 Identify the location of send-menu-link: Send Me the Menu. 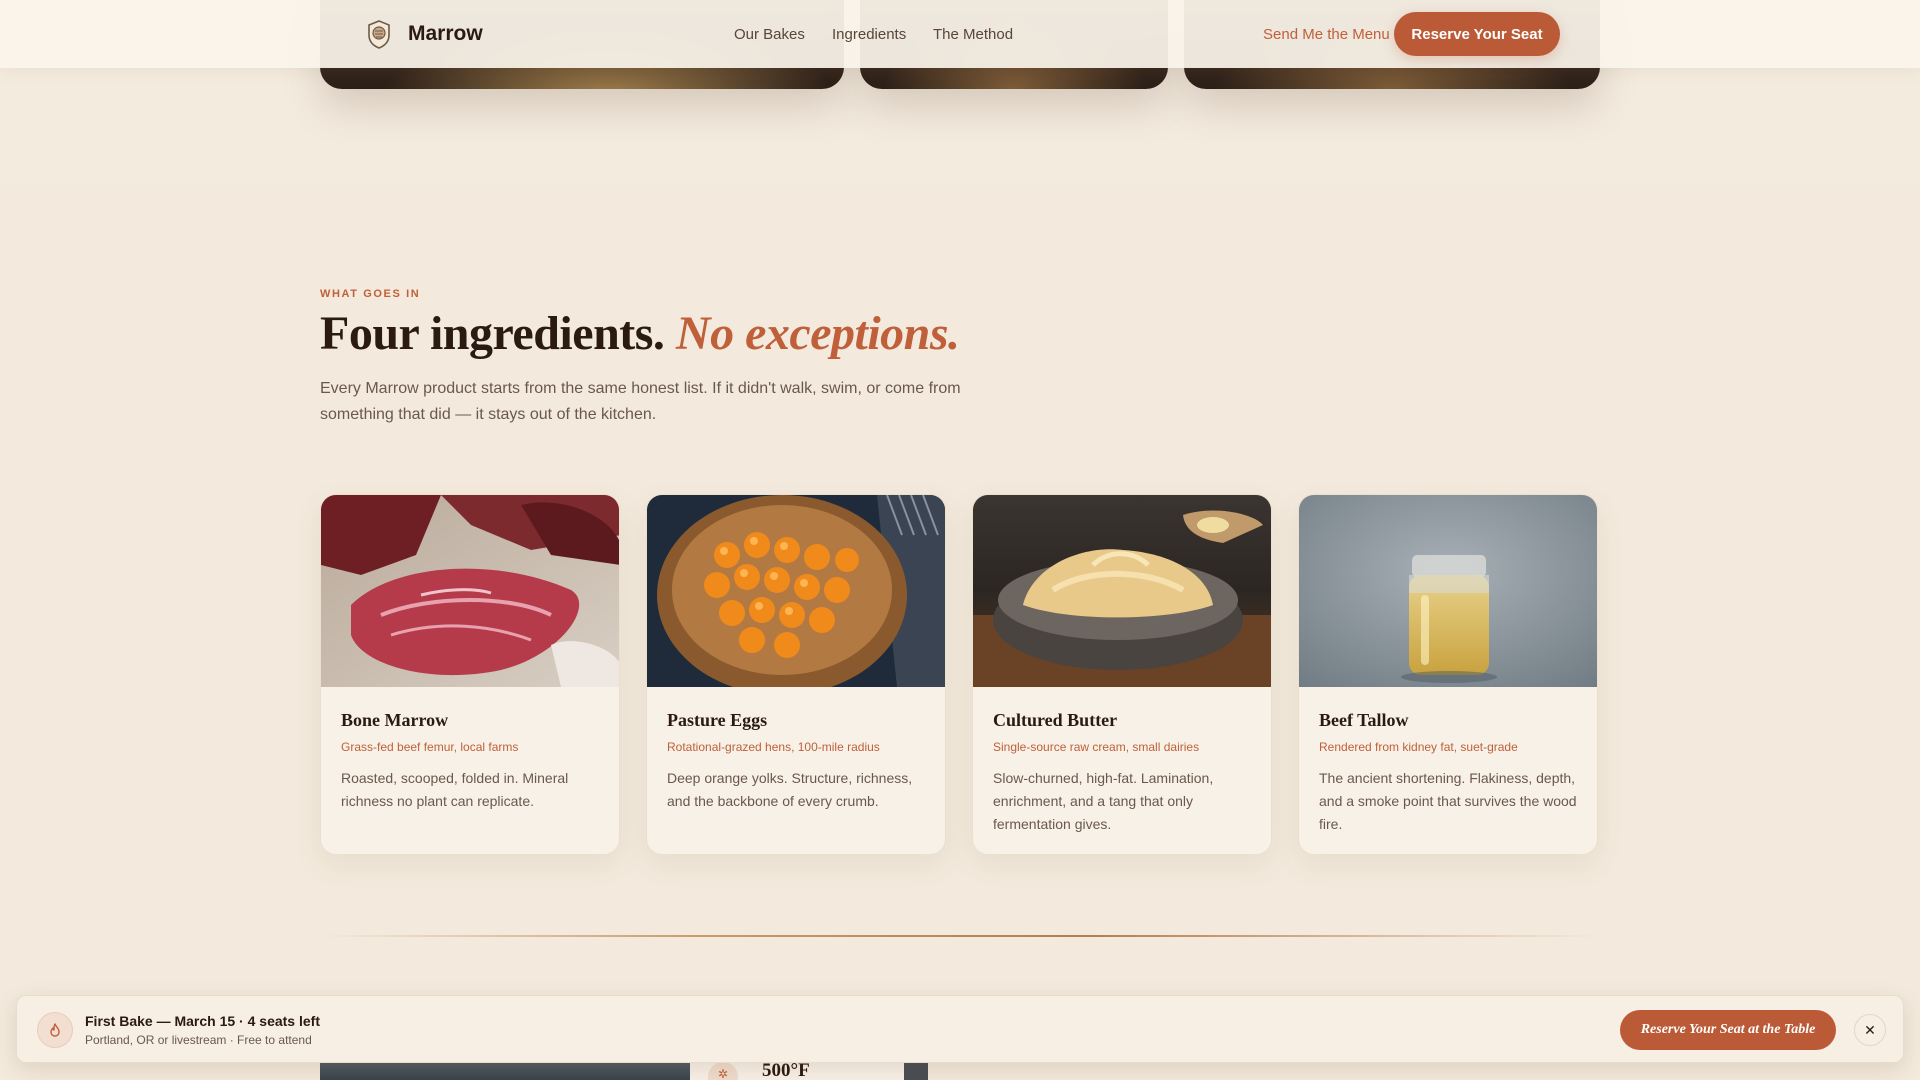
(1326, 34).